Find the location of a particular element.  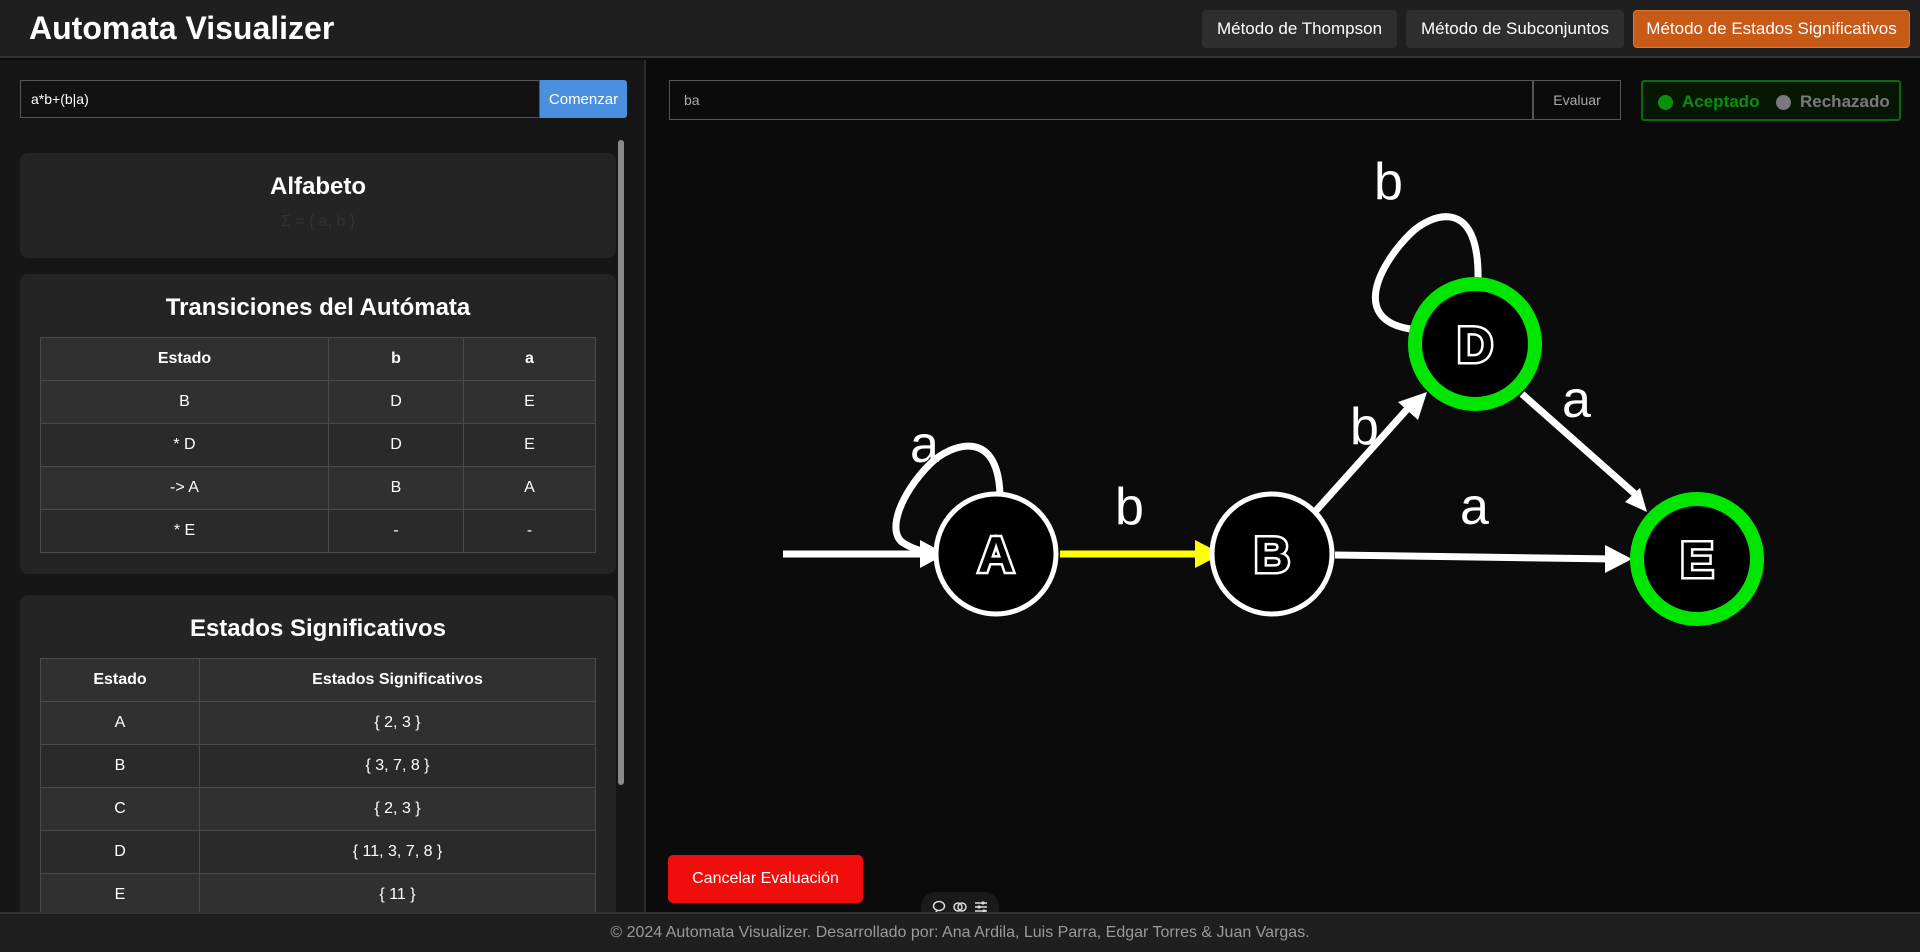

edge-A-B-label: b is located at coordinates (1129, 507).